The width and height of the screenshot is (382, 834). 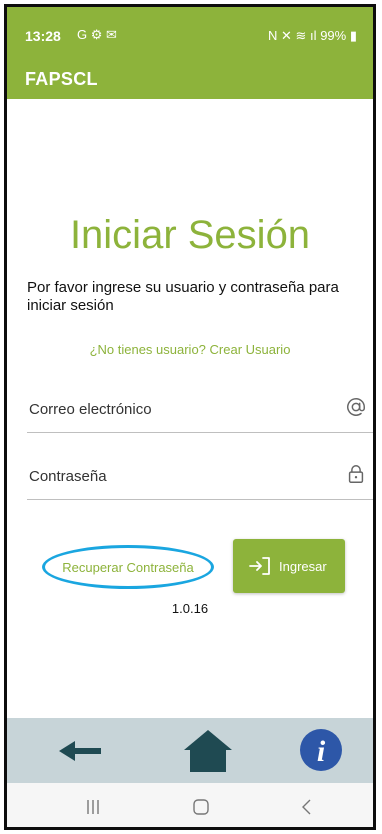 I want to click on svg-text: i, so click(x=321, y=751).